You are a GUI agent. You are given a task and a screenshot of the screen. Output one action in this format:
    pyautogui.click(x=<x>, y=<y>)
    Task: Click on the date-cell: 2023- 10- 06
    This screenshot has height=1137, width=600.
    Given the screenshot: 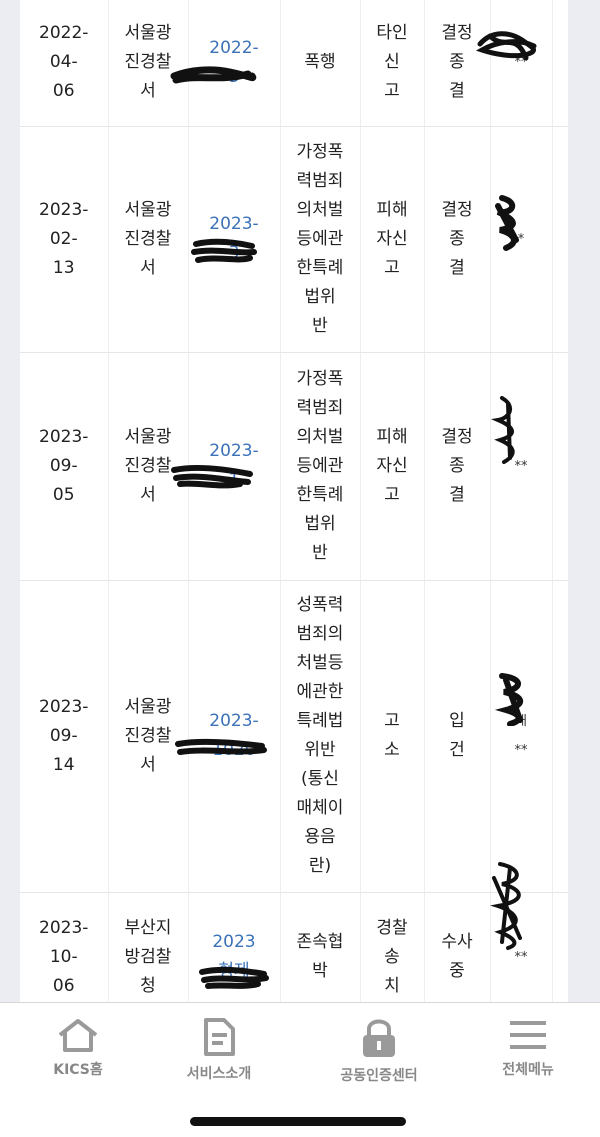 What is the action you would take?
    pyautogui.click(x=64, y=947)
    